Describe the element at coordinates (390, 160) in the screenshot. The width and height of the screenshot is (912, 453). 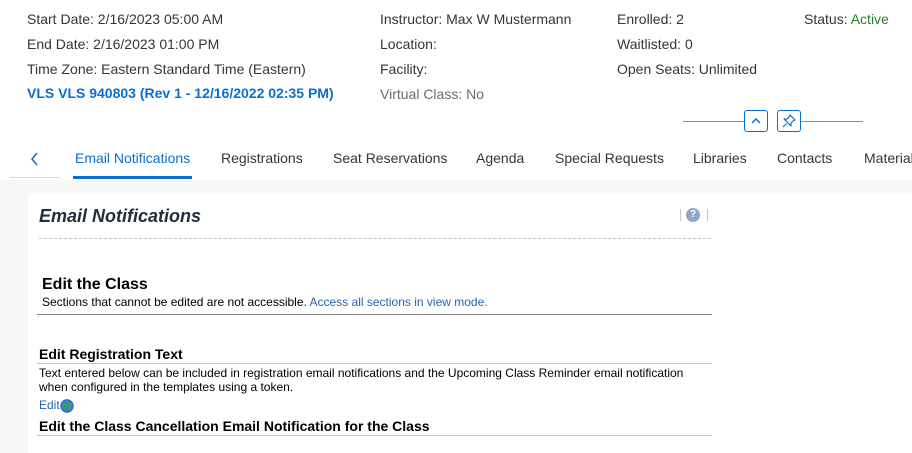
I see `tab-seat-reservations: Seat Reservations` at that location.